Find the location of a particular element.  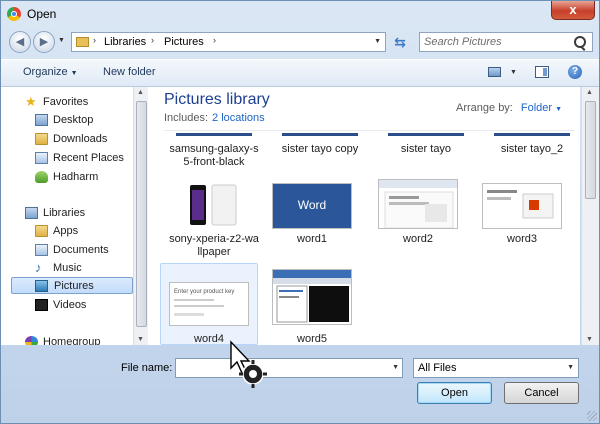

nav-libraries: Libraries is located at coordinates (77, 213).